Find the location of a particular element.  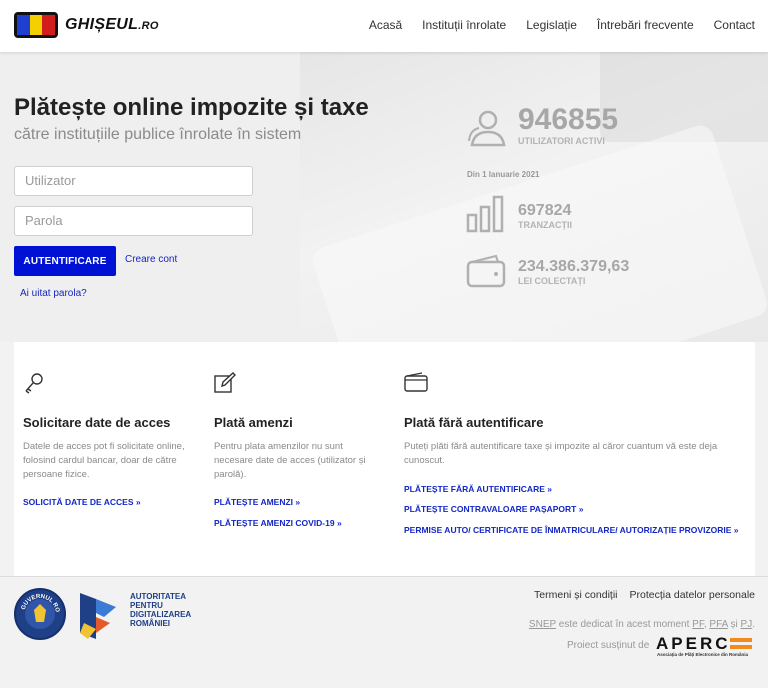

forgot-password-link: Ai uitat parola? is located at coordinates (53, 293).